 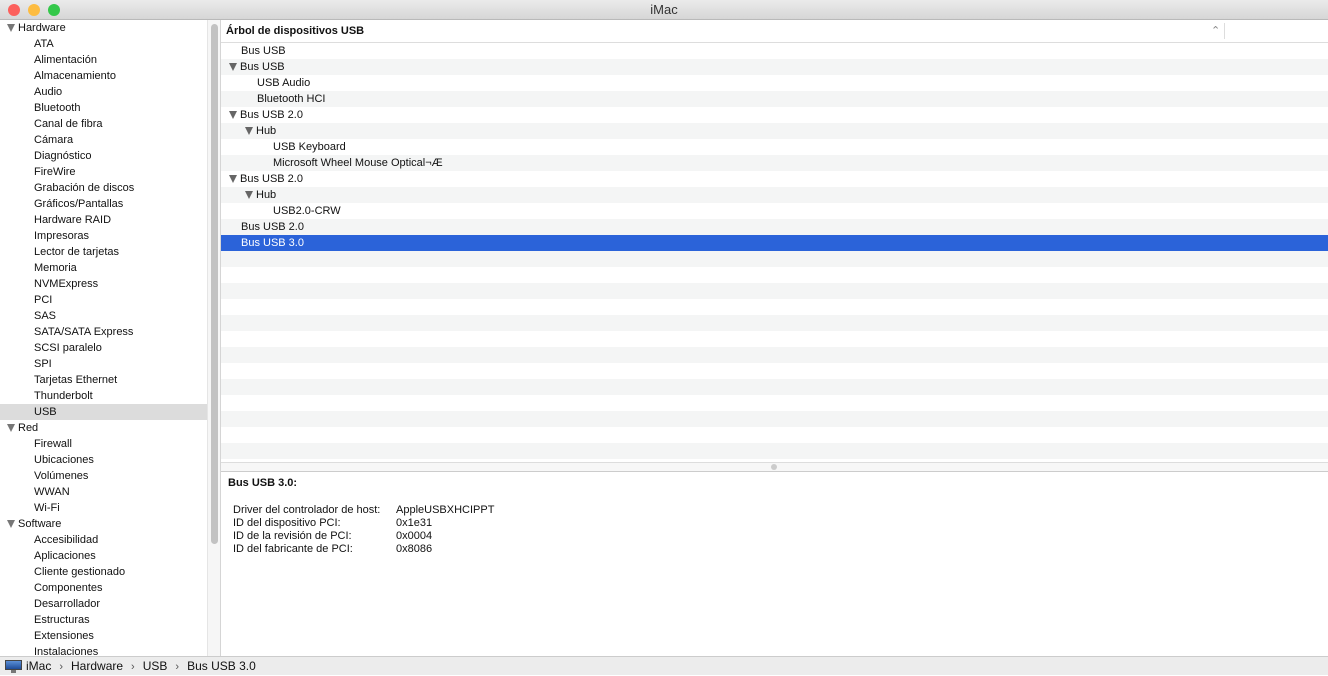 What do you see at coordinates (103, 636) in the screenshot?
I see `sidebar-item: Extensiones` at bounding box center [103, 636].